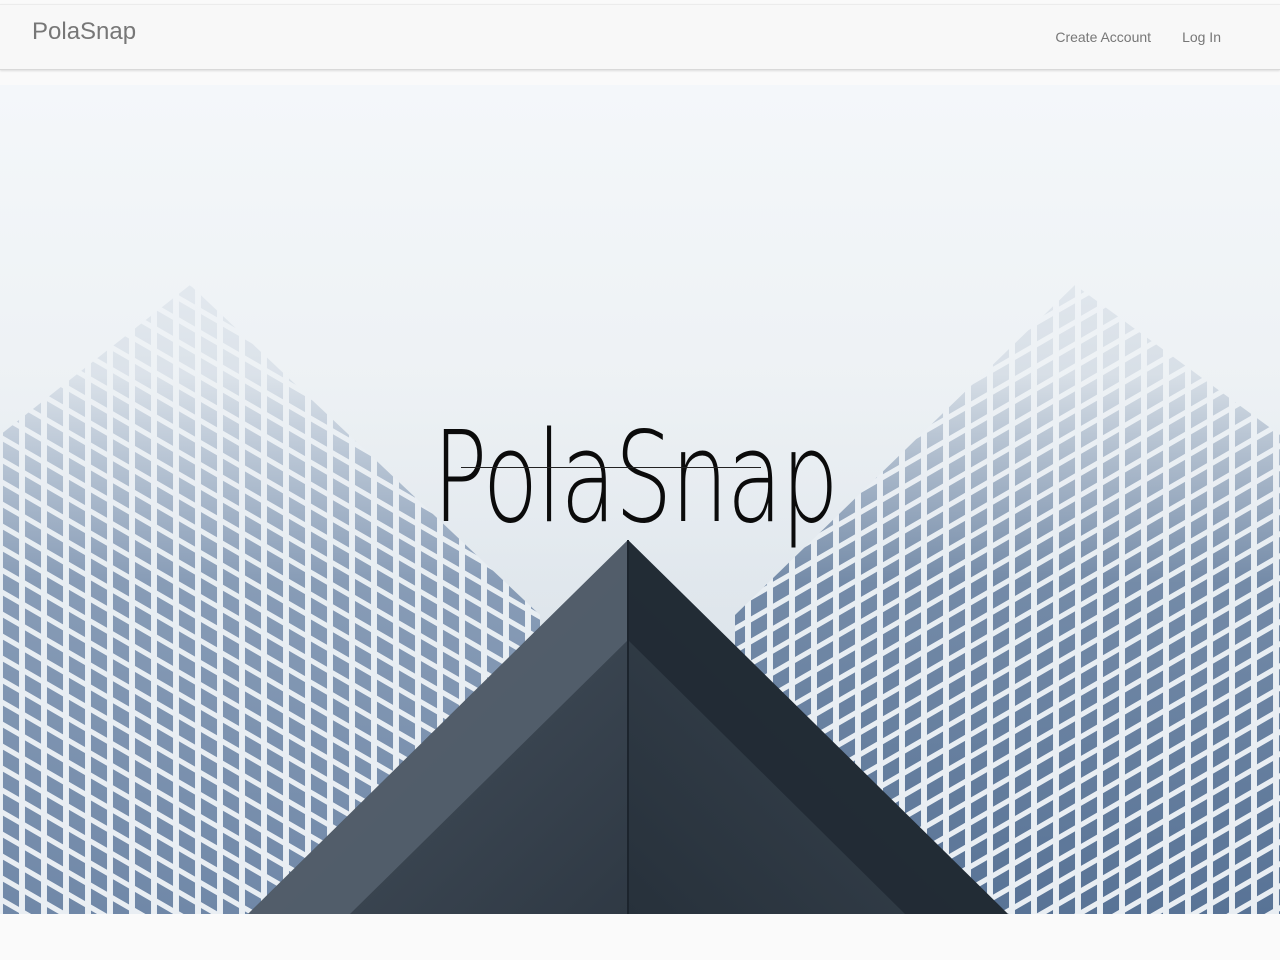  What do you see at coordinates (640, 37) in the screenshot?
I see `top-navbar: PolaSnap Create Account Log In` at bounding box center [640, 37].